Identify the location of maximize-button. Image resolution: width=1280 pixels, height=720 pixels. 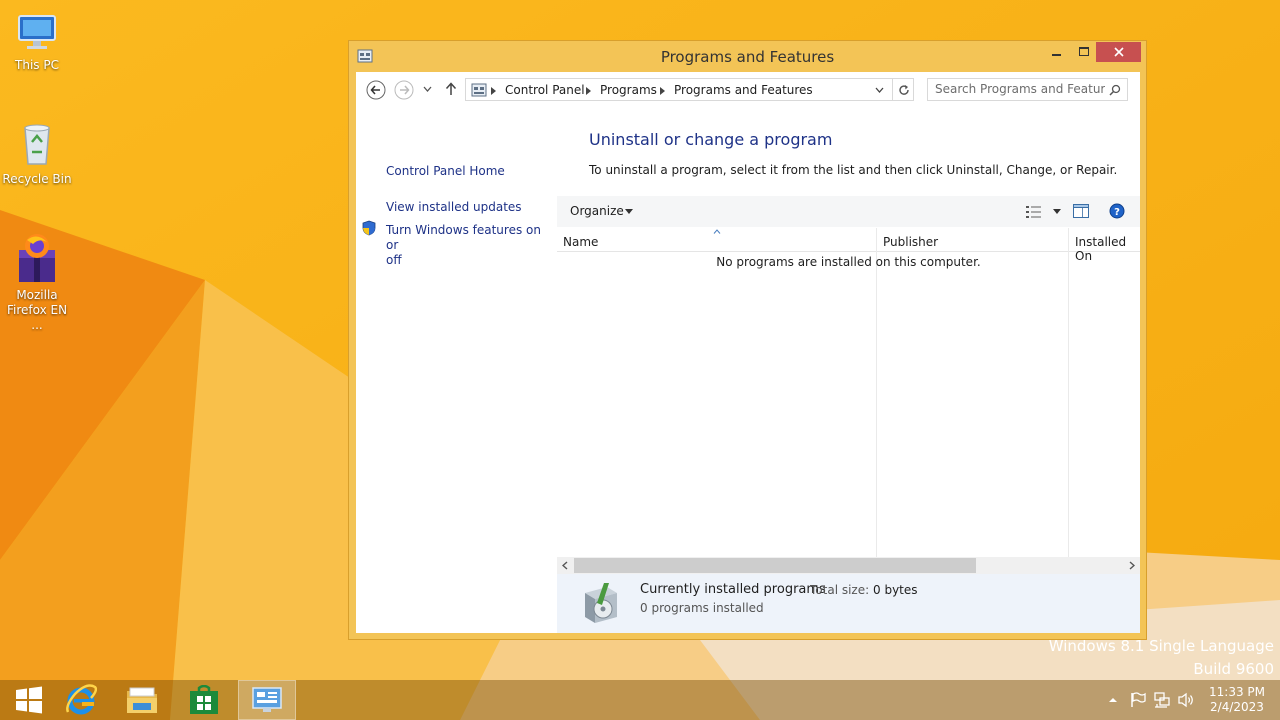
(1083, 52).